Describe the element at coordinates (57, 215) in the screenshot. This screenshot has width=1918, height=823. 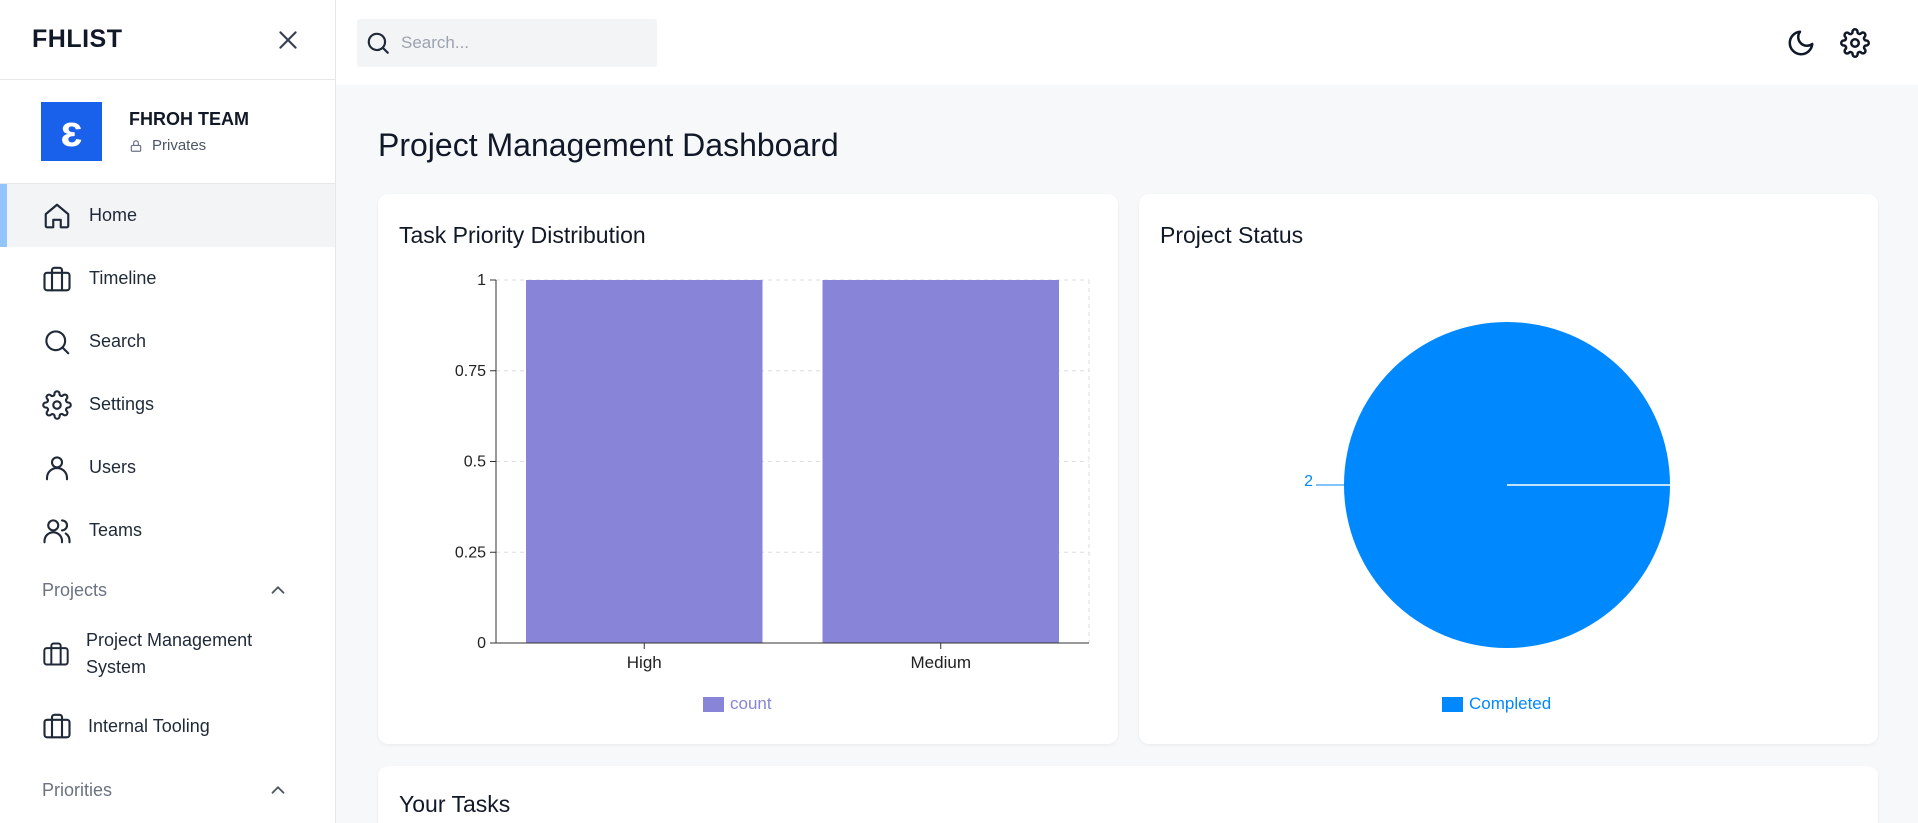
I see `home-icon` at that location.